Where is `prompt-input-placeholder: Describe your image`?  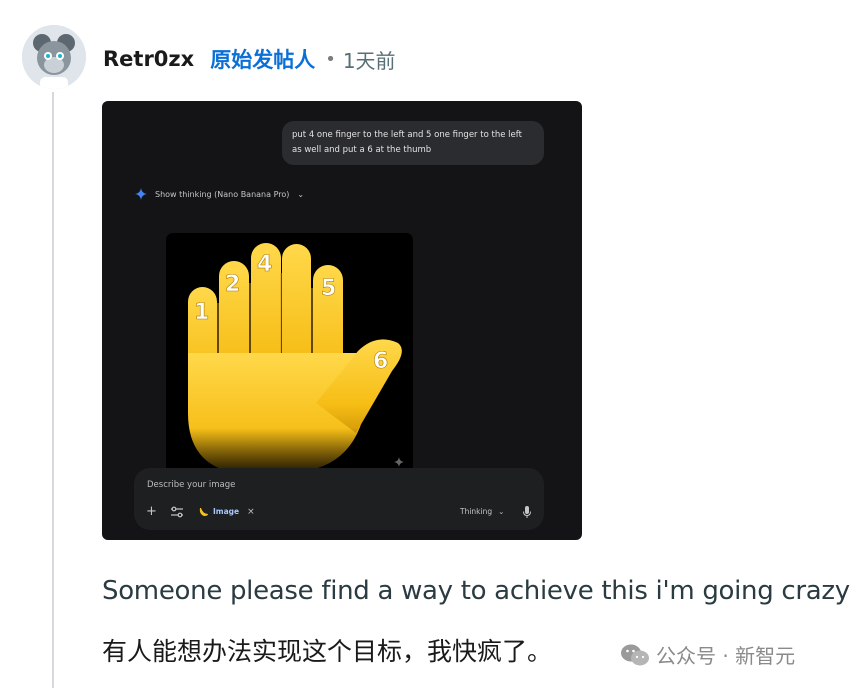
prompt-input-placeholder: Describe your image is located at coordinates (191, 485).